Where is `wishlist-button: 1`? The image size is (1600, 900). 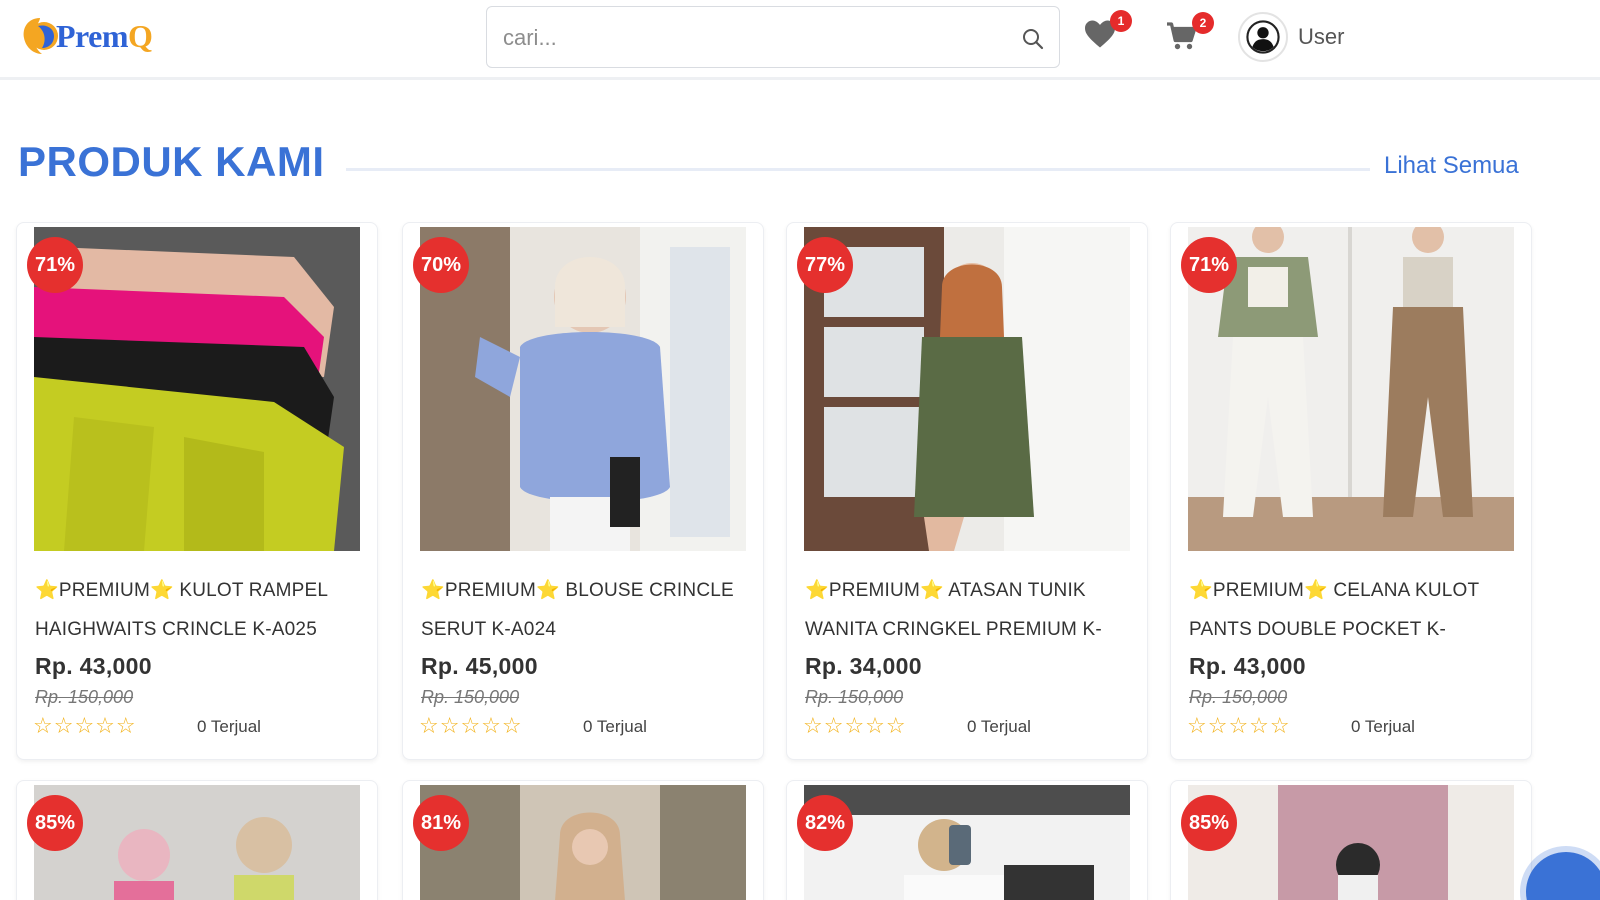 wishlist-button: 1 is located at coordinates (1107, 33).